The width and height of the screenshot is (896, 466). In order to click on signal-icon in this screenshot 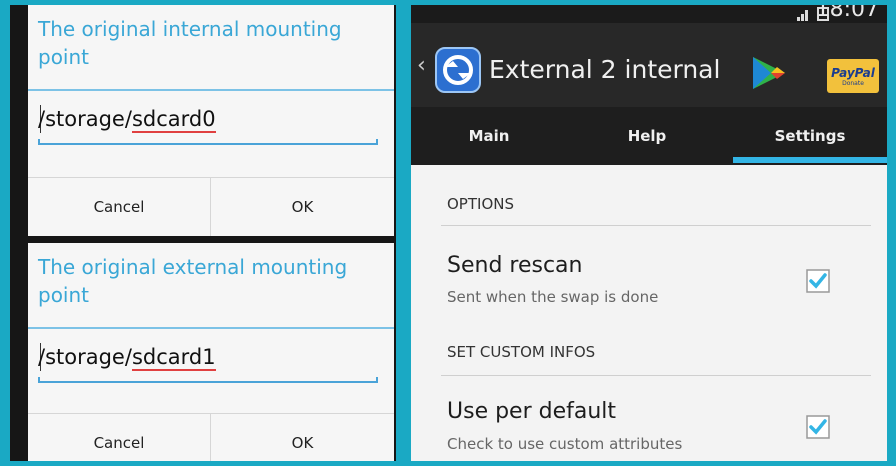, I will do `click(802, 15)`.